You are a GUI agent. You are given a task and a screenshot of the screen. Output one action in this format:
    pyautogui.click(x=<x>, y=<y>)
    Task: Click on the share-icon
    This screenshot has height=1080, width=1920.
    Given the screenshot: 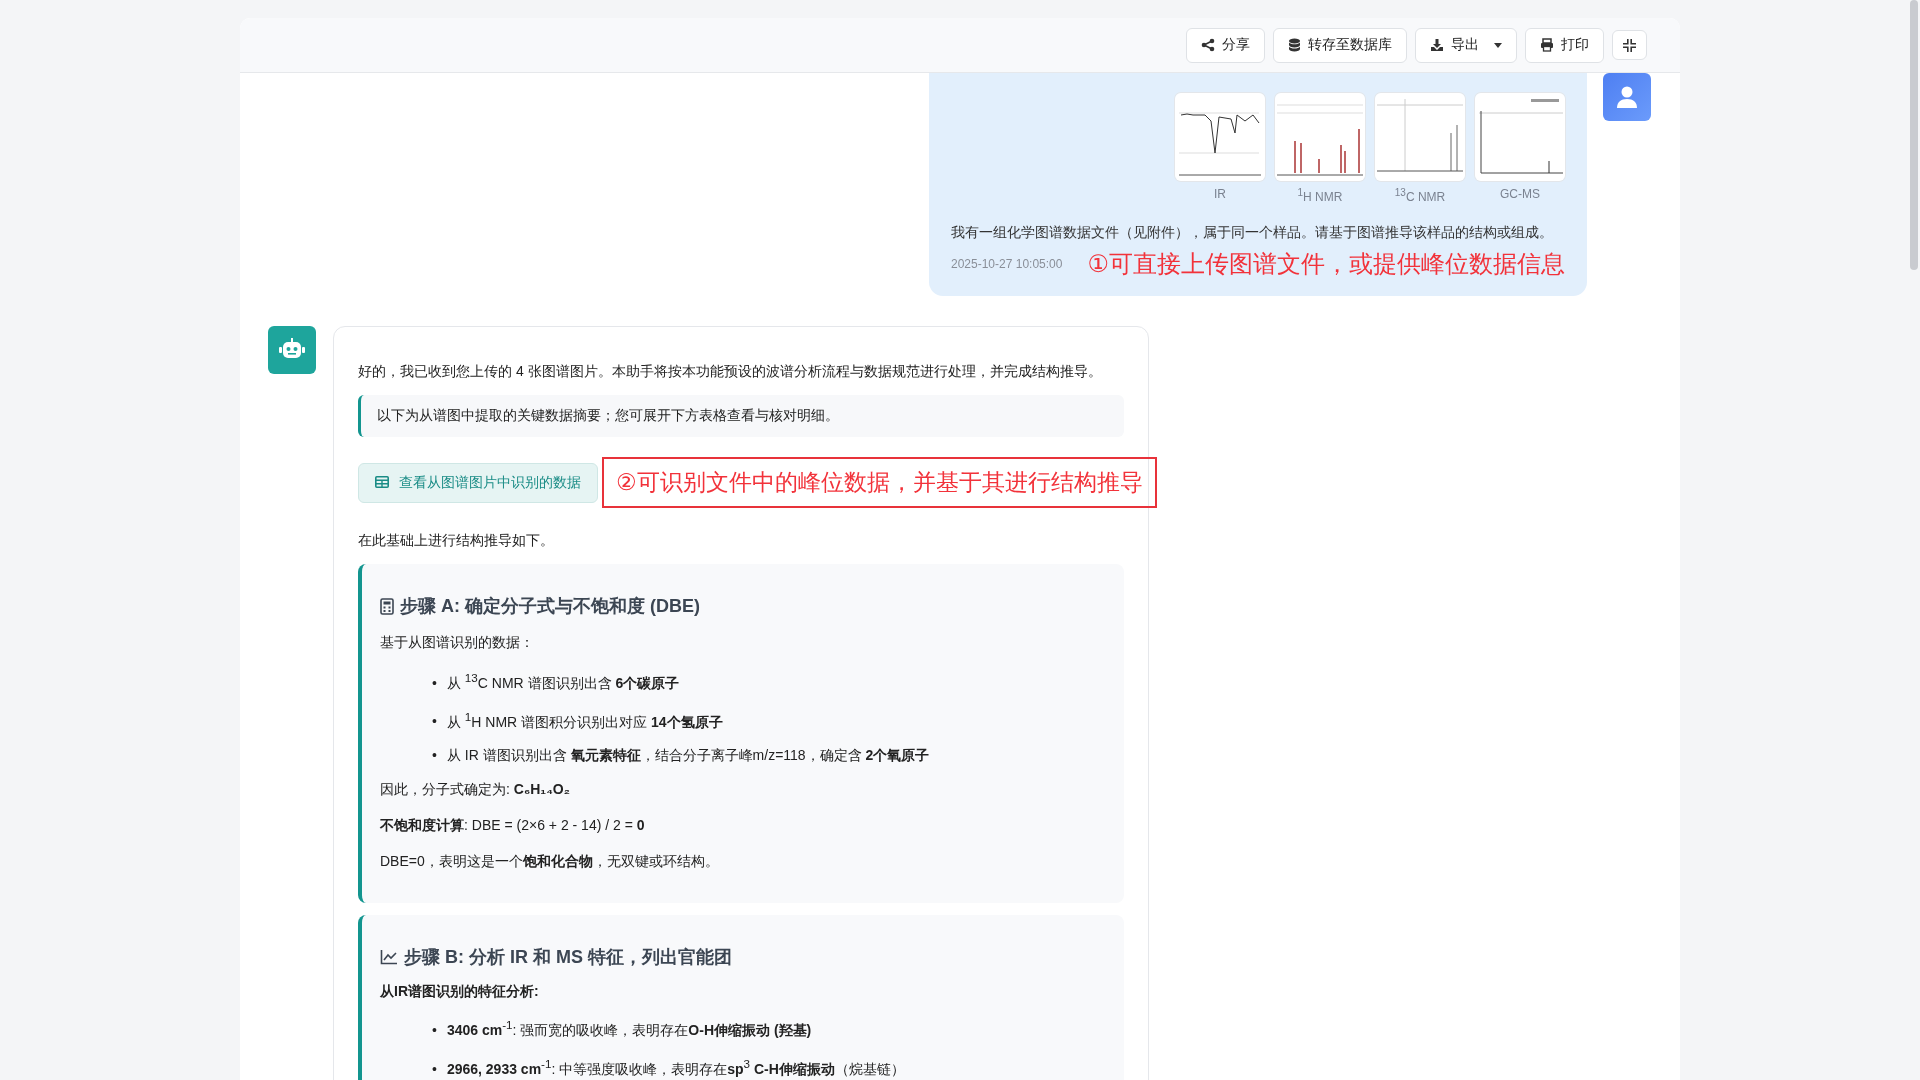 What is the action you would take?
    pyautogui.click(x=1208, y=45)
    